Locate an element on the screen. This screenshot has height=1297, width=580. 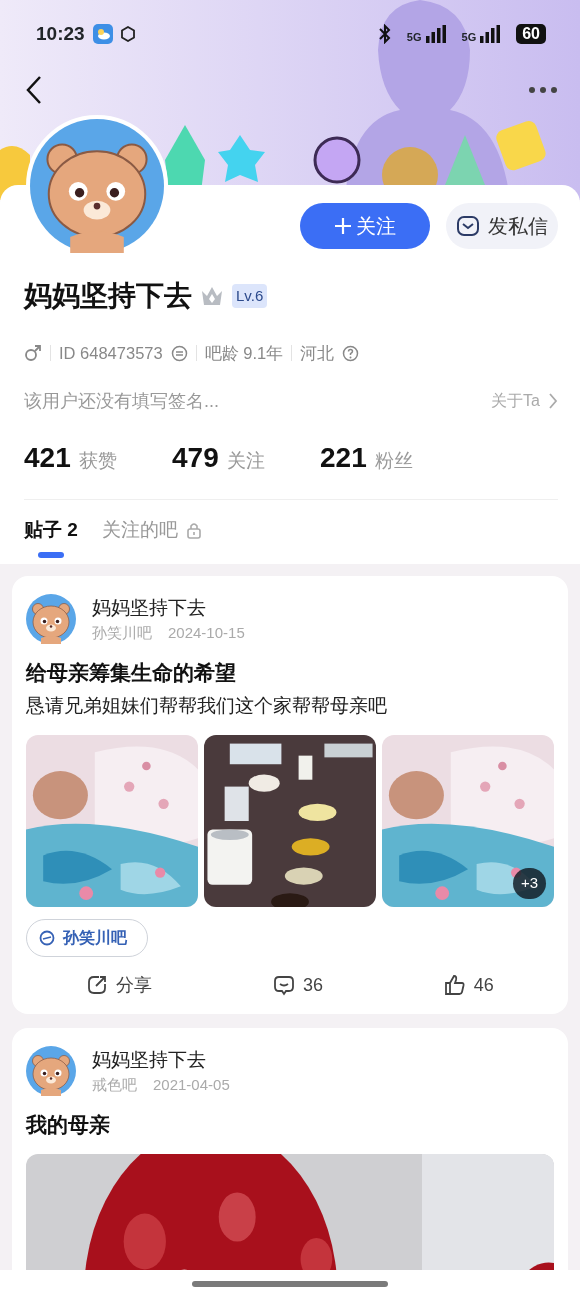
account-age: 吧龄 9.1年 is located at coordinates (244, 353).